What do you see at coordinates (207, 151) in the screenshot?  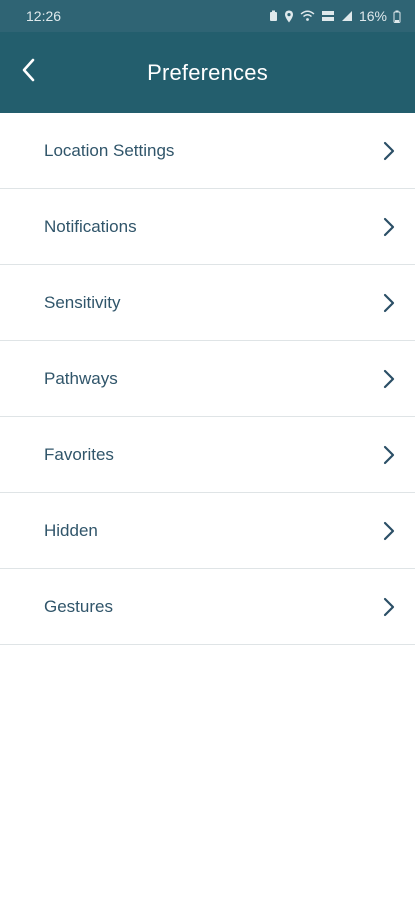 I see `menu-item-location-settings: Location Settings` at bounding box center [207, 151].